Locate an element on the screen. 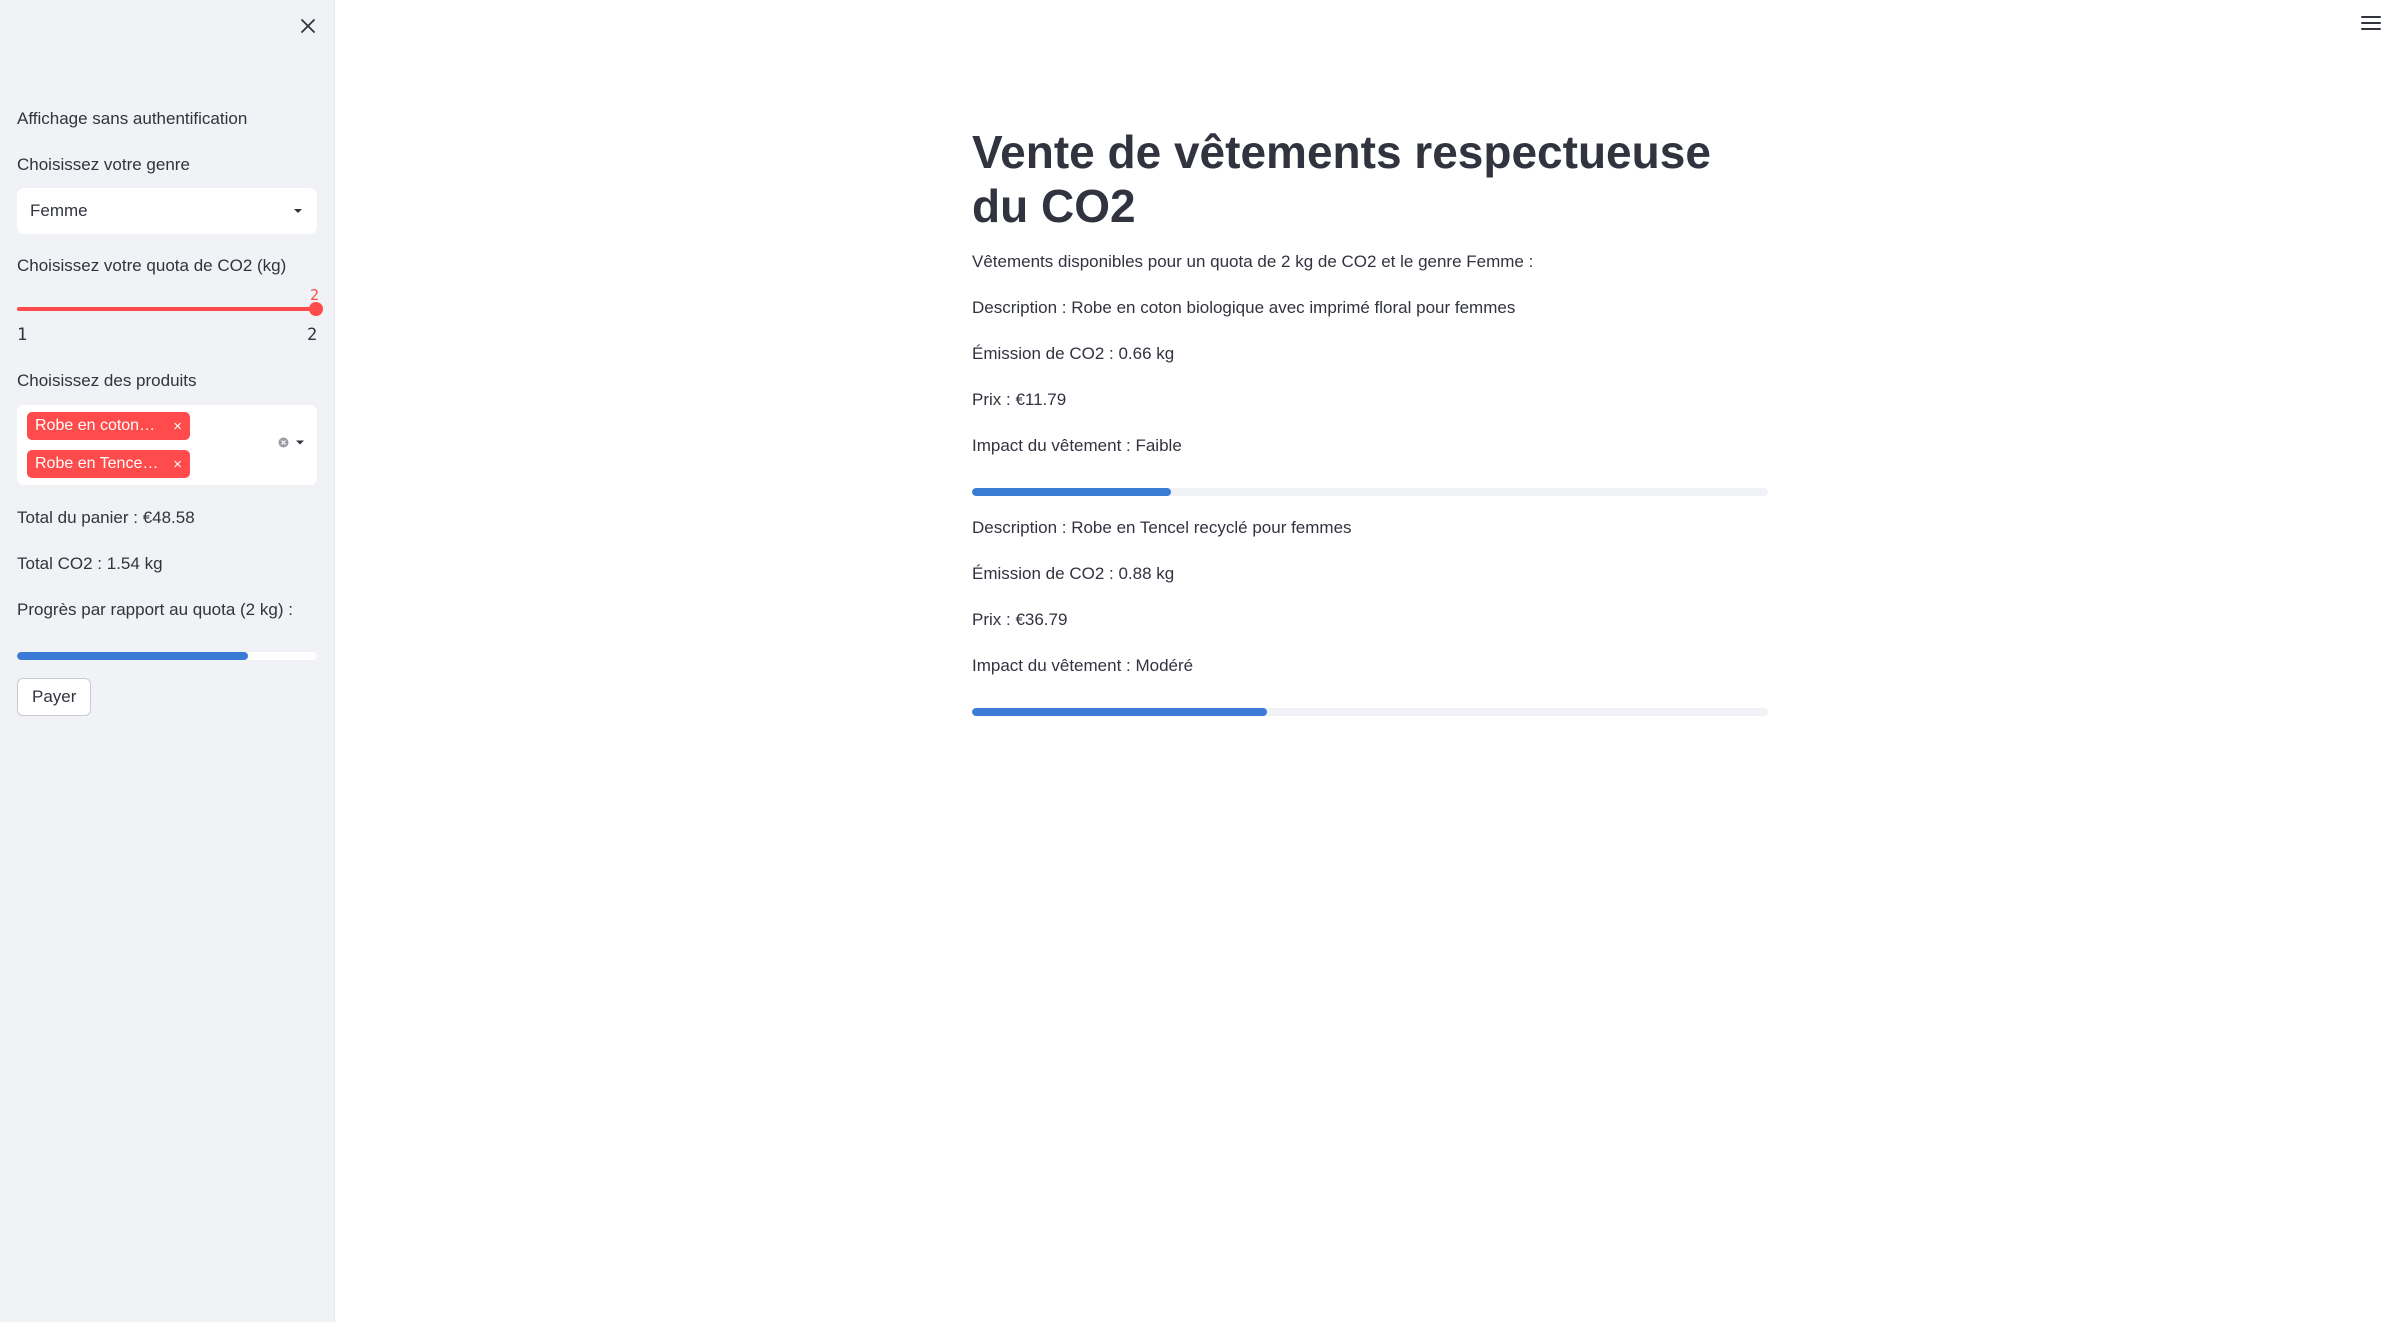 This screenshot has width=2392, height=1322. quota-slider-thumb is located at coordinates (316, 309).